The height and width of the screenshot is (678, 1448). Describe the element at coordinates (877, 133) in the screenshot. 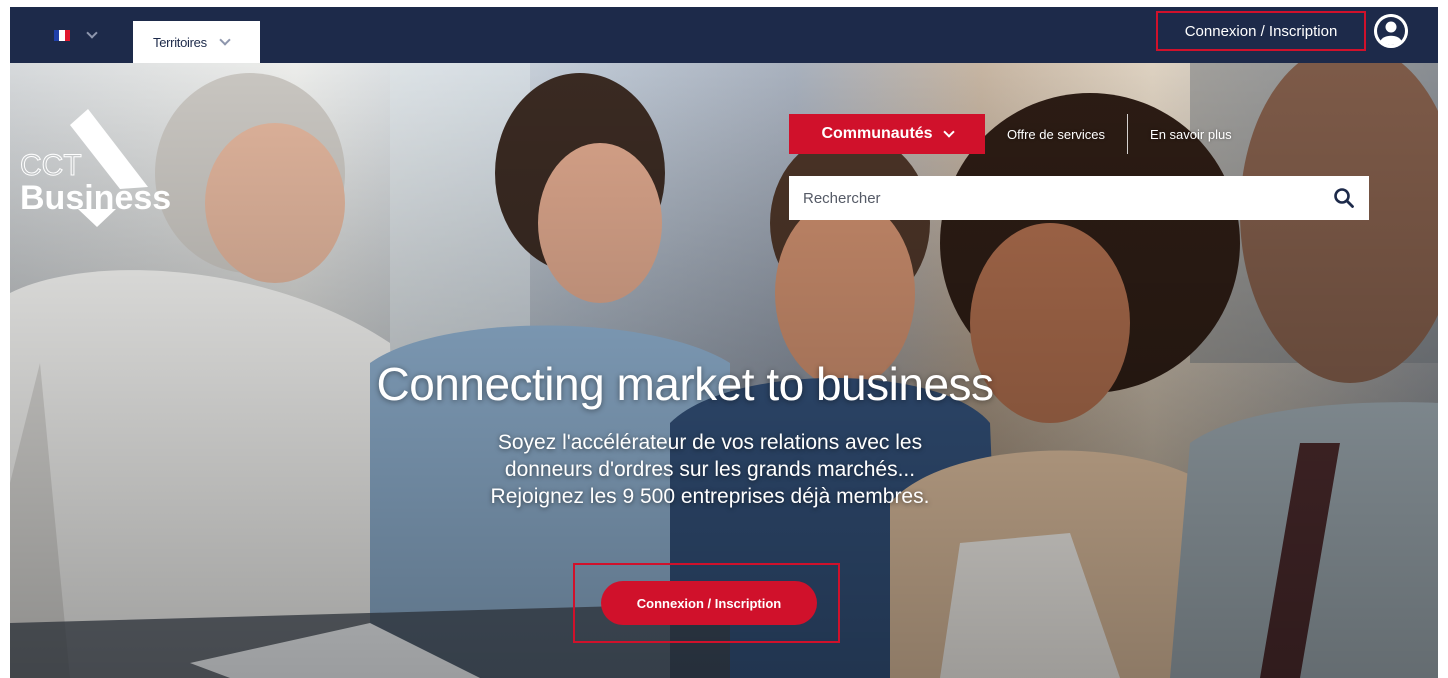

I see `communautes-label: Communautés` at that location.